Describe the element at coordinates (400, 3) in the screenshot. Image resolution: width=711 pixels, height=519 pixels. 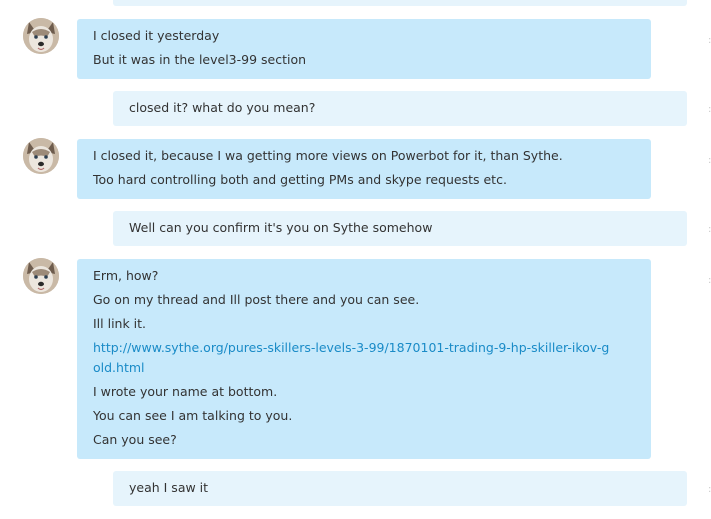
I see `previous-message-bubble` at that location.